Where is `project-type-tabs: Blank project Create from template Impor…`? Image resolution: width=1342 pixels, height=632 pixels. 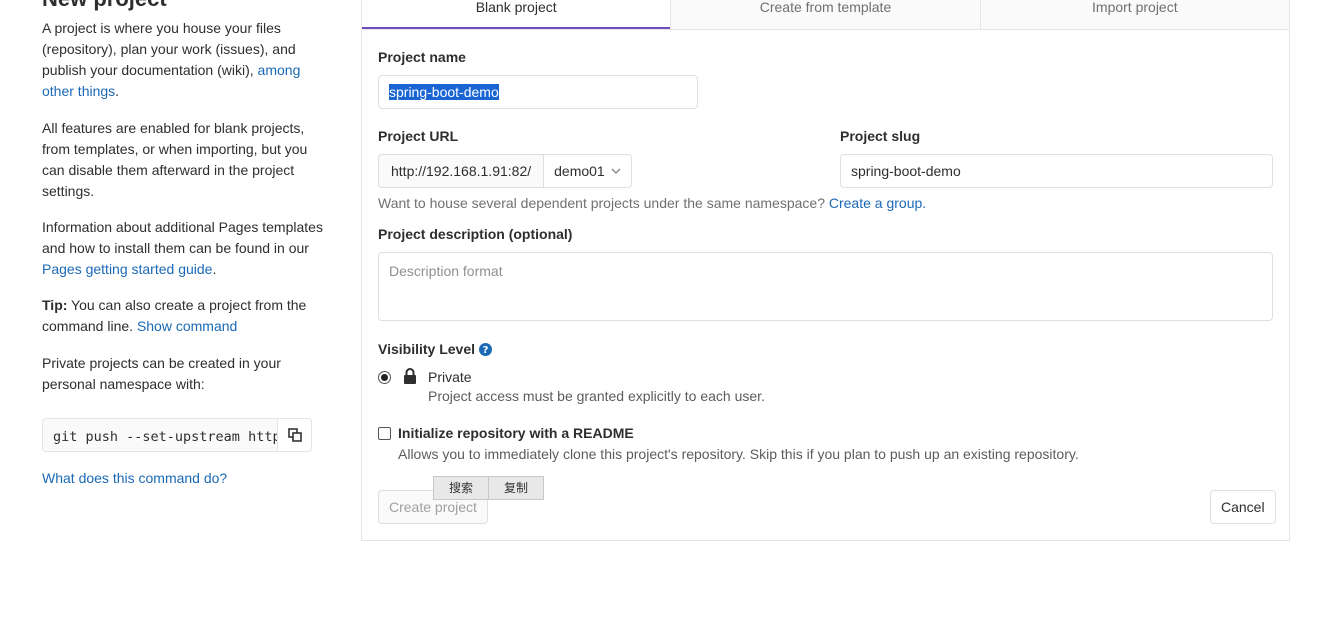
project-type-tabs: Blank project Create from template Impor… is located at coordinates (825, 15).